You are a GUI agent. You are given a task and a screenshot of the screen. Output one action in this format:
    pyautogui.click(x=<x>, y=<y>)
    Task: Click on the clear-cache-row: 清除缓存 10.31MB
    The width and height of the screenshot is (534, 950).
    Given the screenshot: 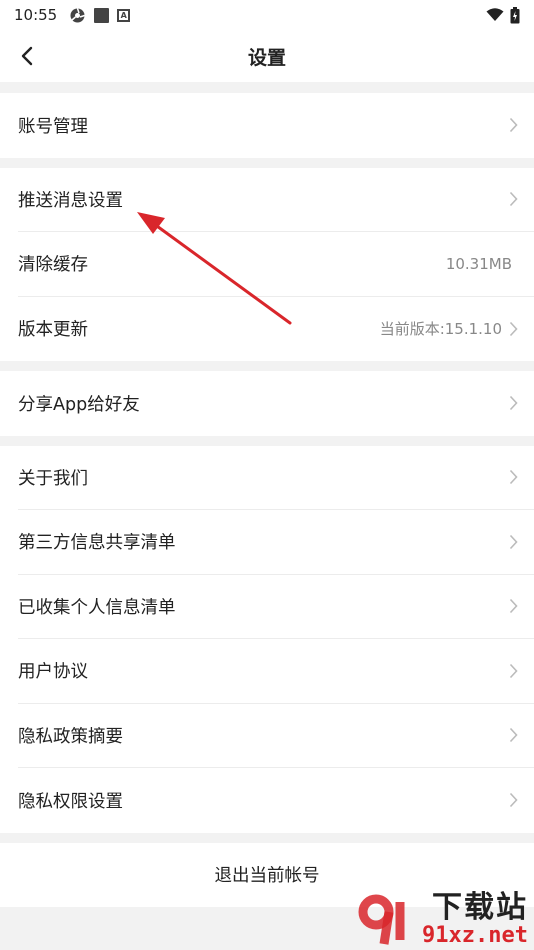 What is the action you would take?
    pyautogui.click(x=276, y=264)
    